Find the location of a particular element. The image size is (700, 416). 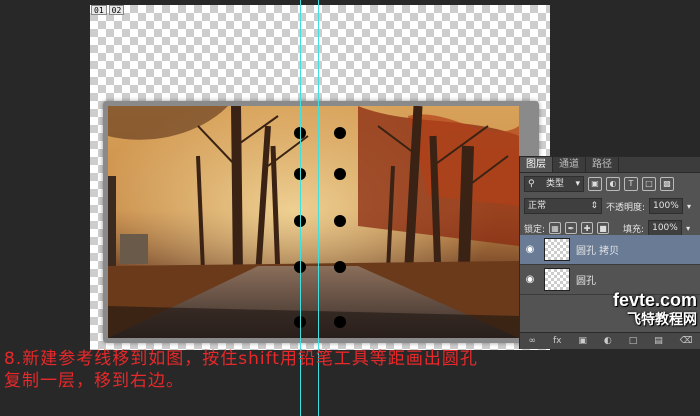

panel-footer: ∞ fx ▣ ◐ □ ▤ ⌫ is located at coordinates (610, 340).